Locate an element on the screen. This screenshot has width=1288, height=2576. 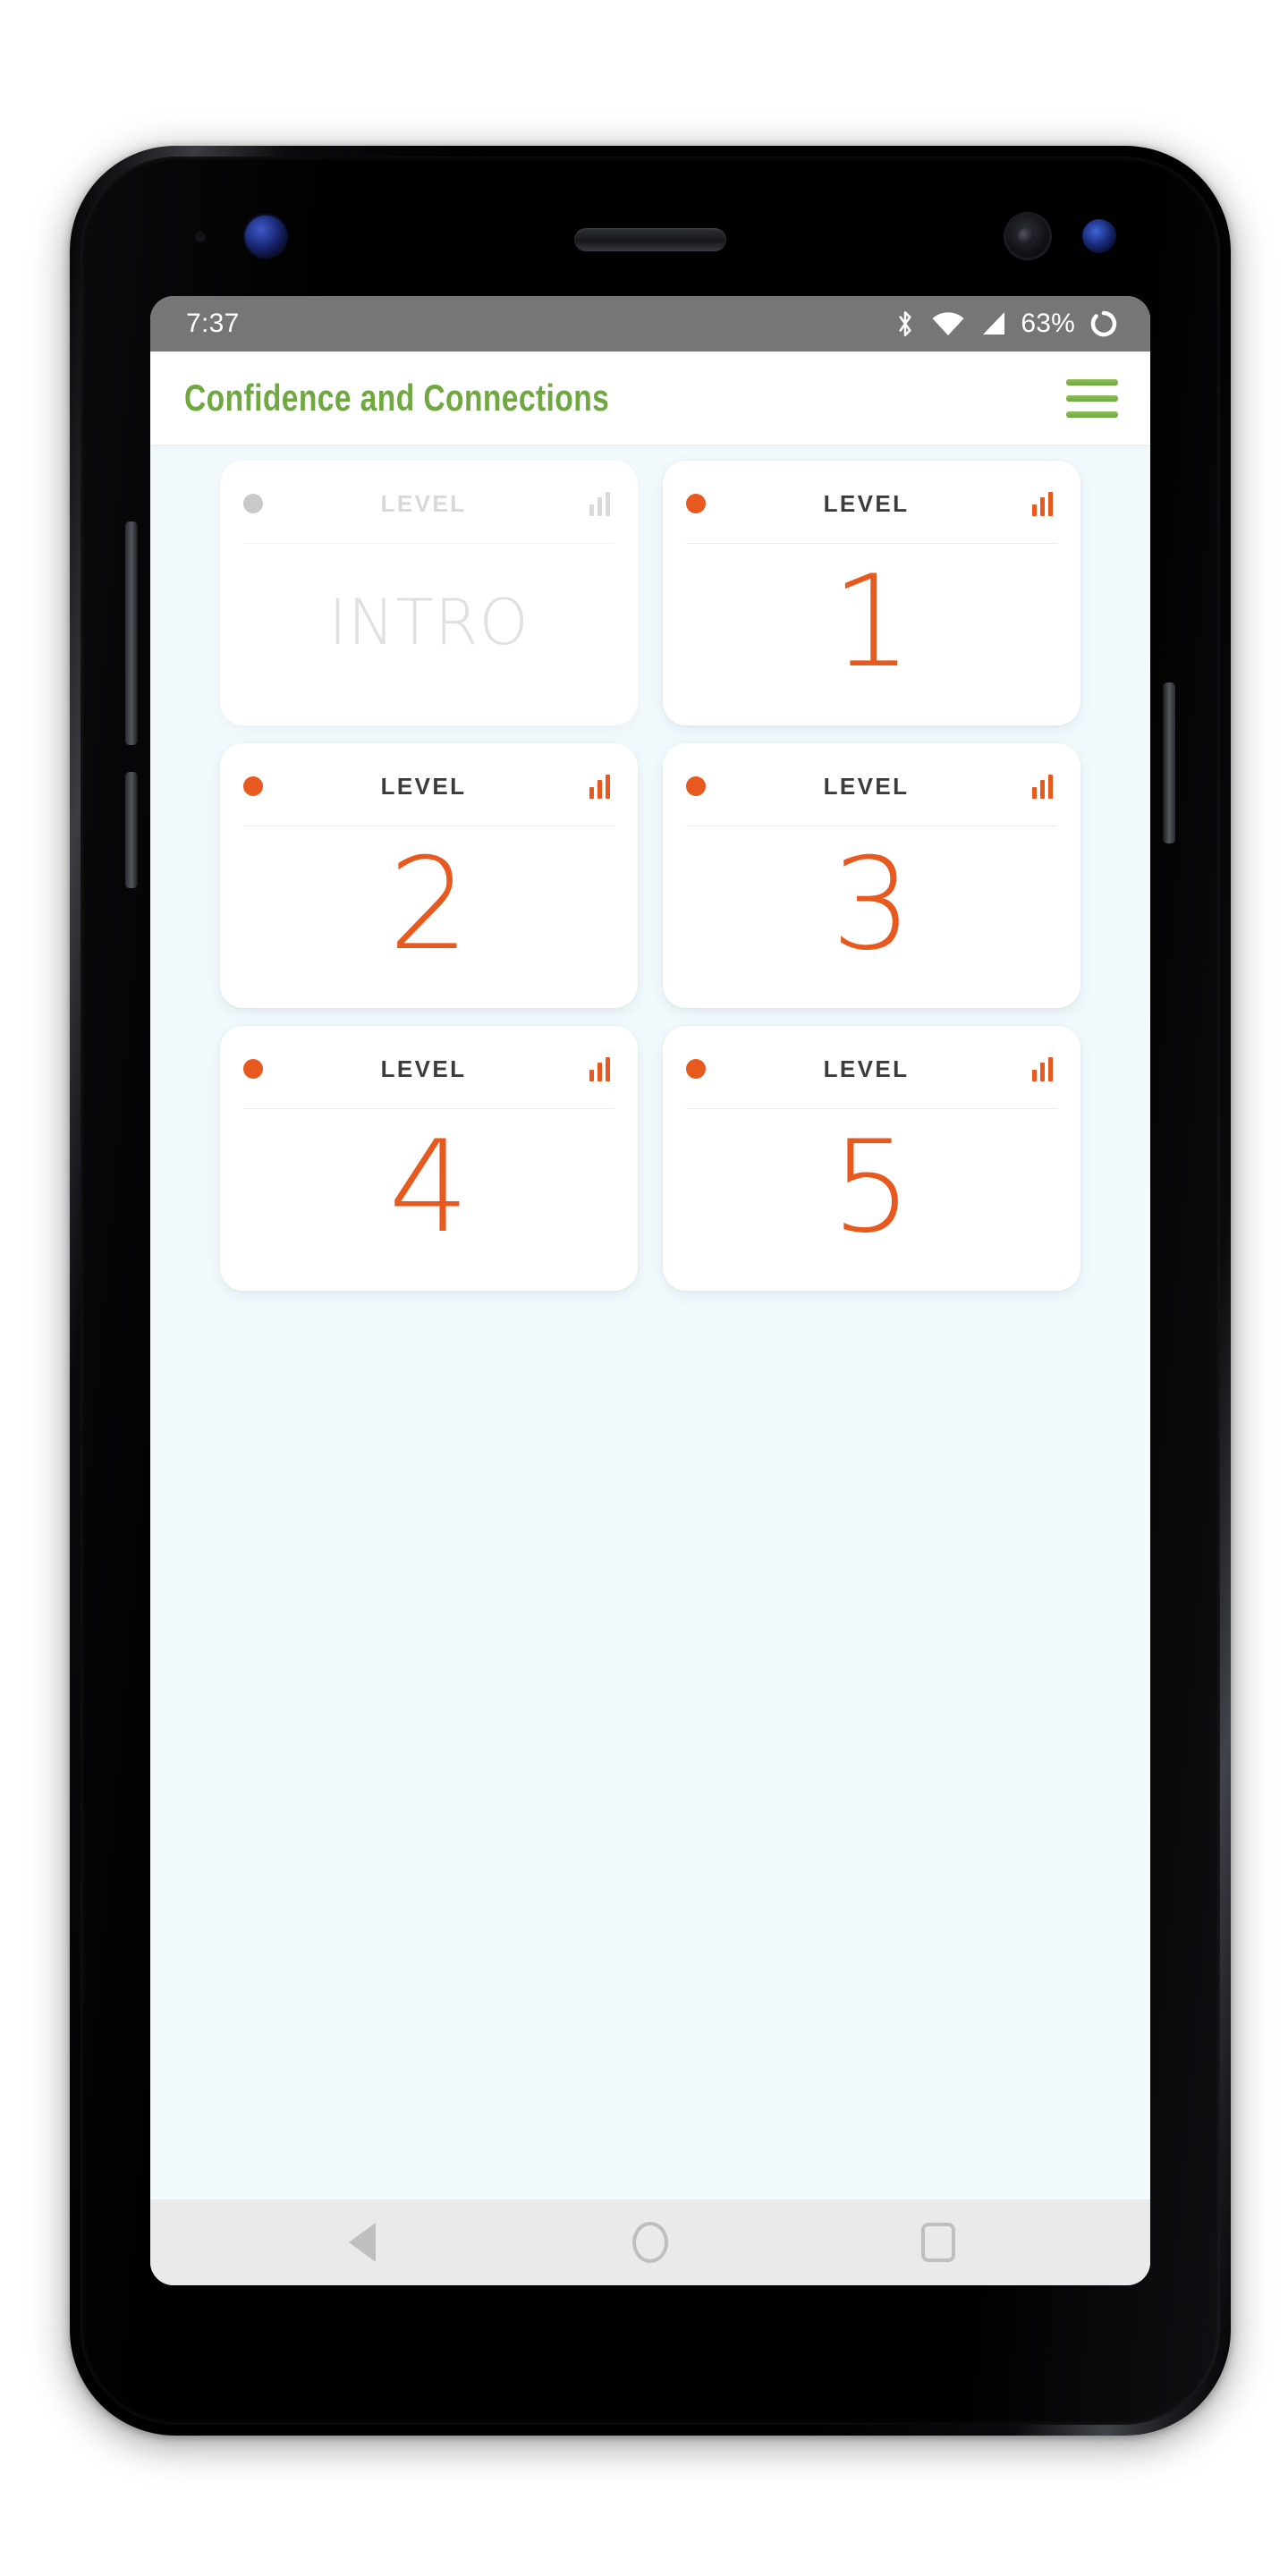
iris-scanner-icon is located at coordinates (1028, 236).